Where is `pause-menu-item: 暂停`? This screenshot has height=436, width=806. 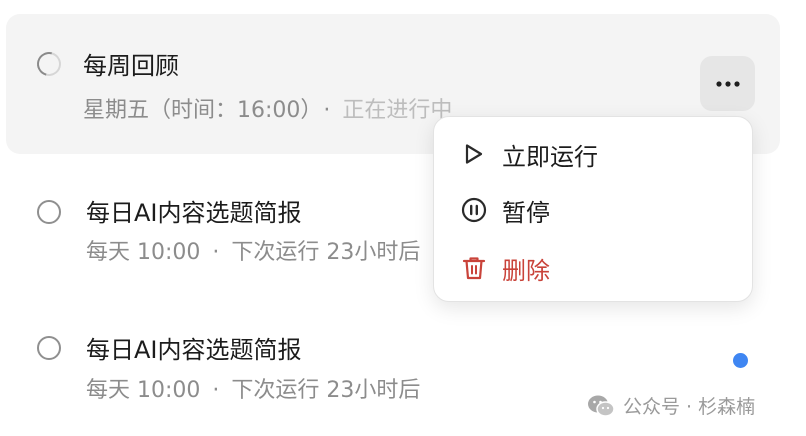 pause-menu-item: 暂停 is located at coordinates (593, 210).